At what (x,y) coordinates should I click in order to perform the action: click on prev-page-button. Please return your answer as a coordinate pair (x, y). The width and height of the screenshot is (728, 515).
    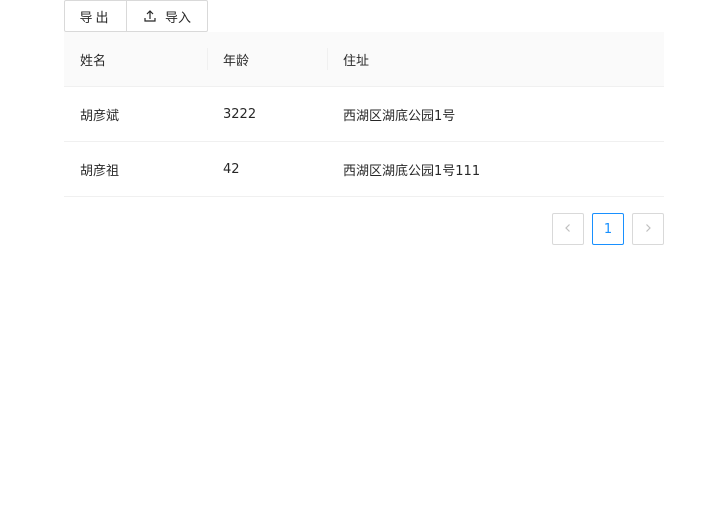
    Looking at the image, I should click on (568, 229).